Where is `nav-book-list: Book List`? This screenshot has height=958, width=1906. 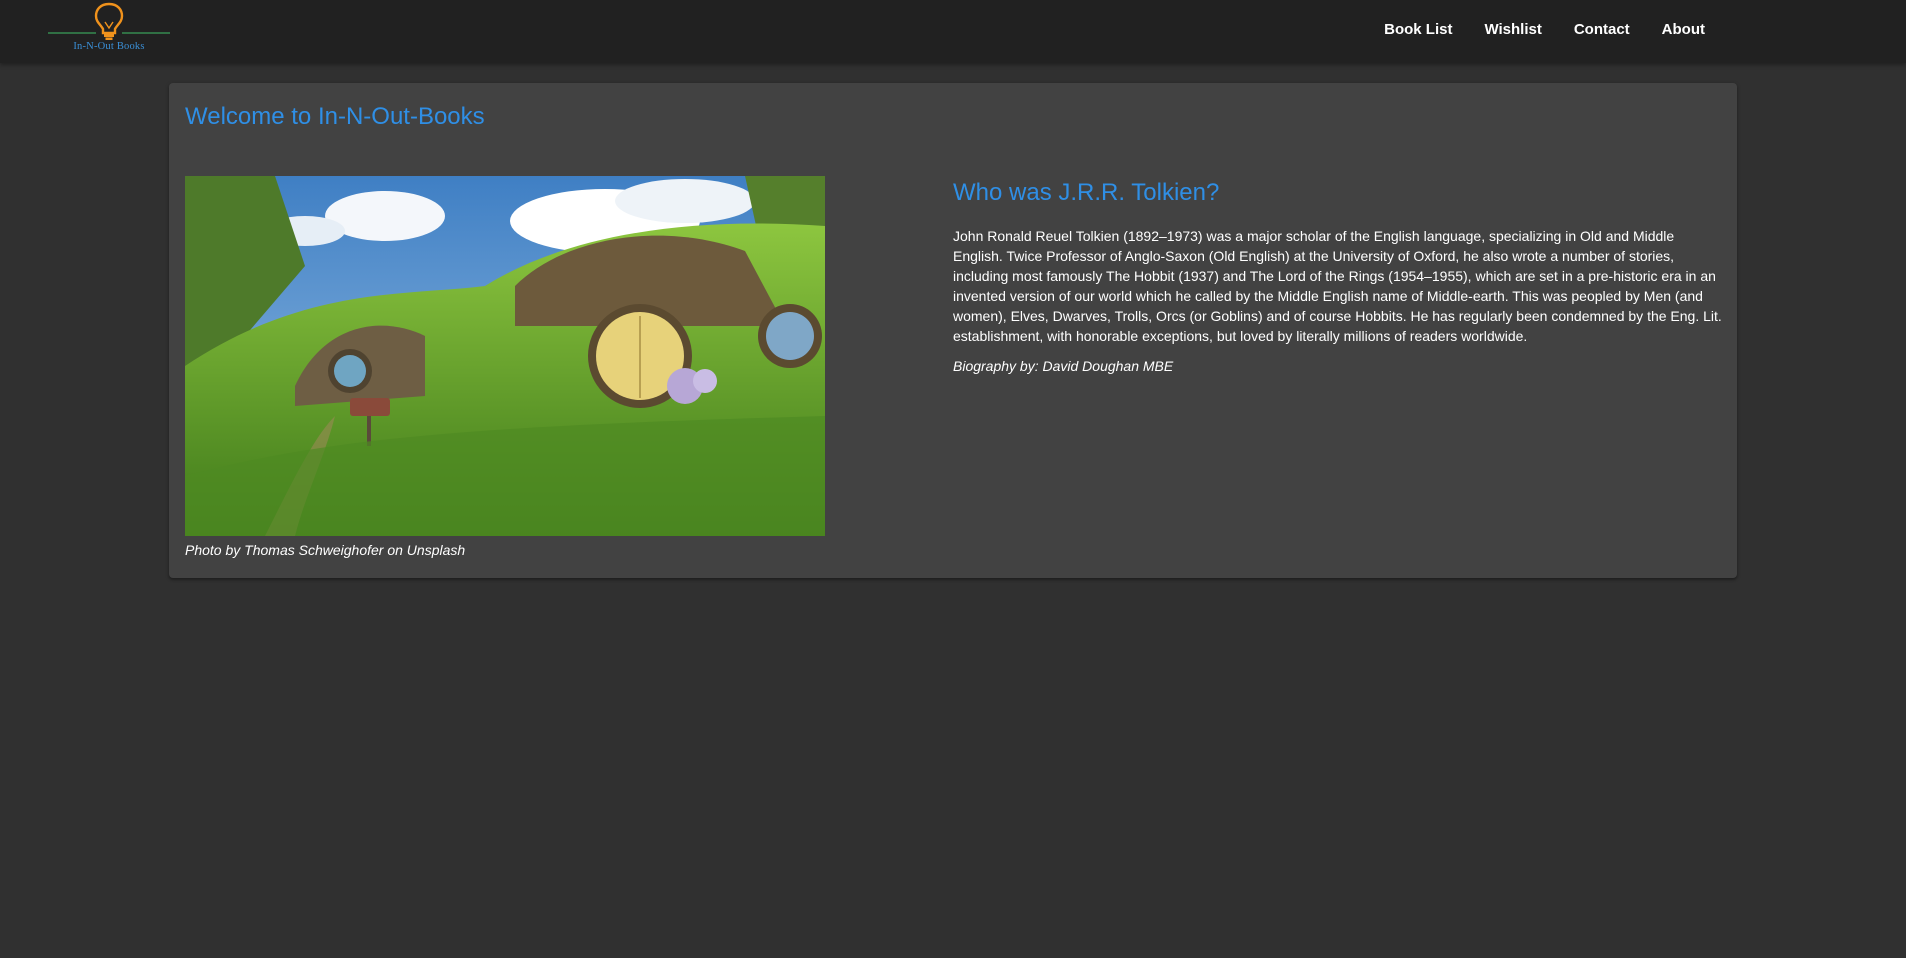
nav-book-list: Book List is located at coordinates (1418, 30).